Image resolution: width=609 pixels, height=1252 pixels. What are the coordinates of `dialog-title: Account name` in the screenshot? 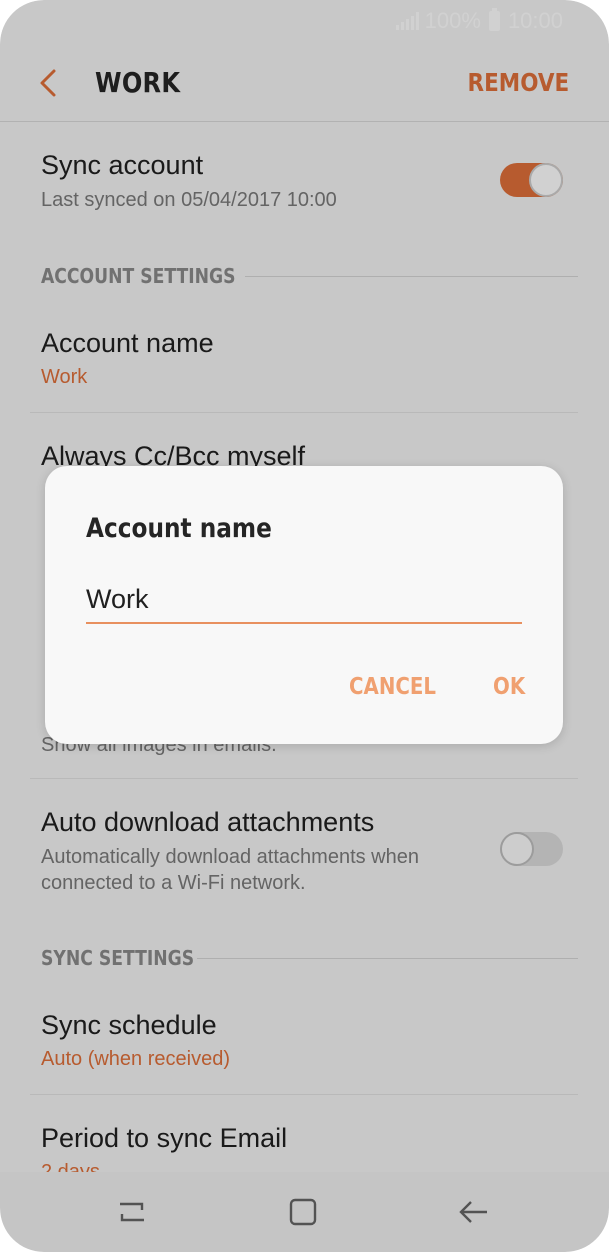 It's located at (179, 528).